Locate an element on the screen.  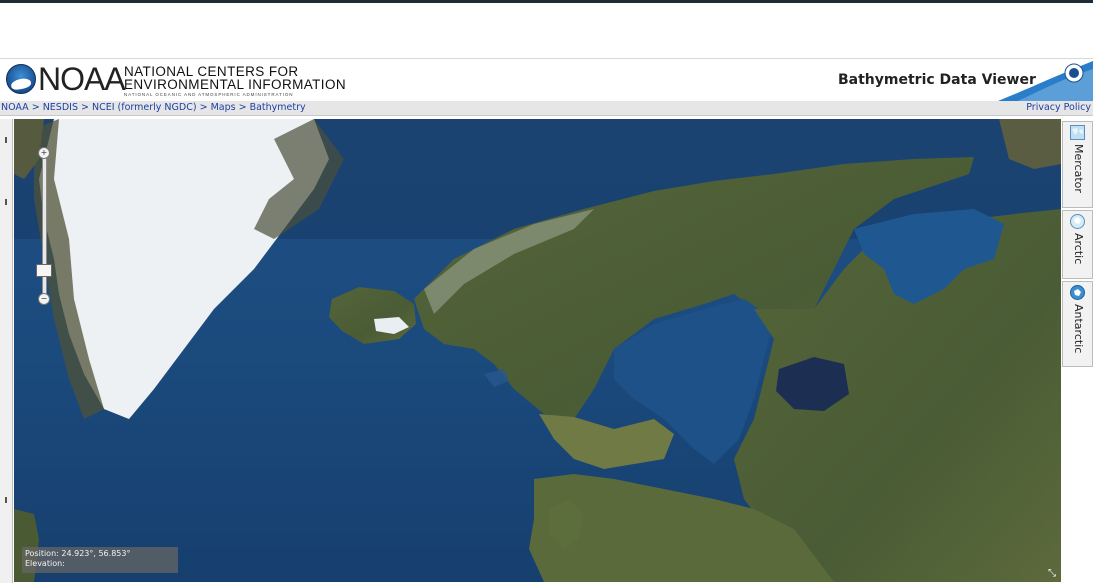
map-resize-icon: ⤡ is located at coordinates (1053, 574).